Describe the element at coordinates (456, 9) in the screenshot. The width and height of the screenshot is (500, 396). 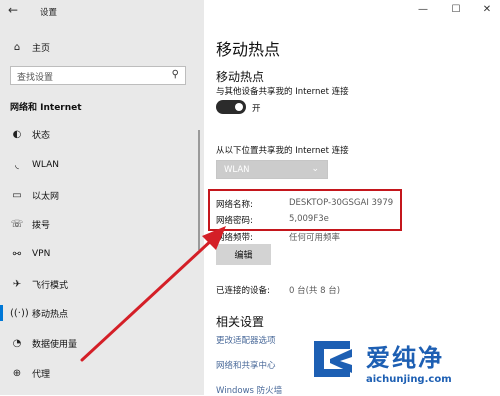
I see `maximize-button: ☐` at that location.